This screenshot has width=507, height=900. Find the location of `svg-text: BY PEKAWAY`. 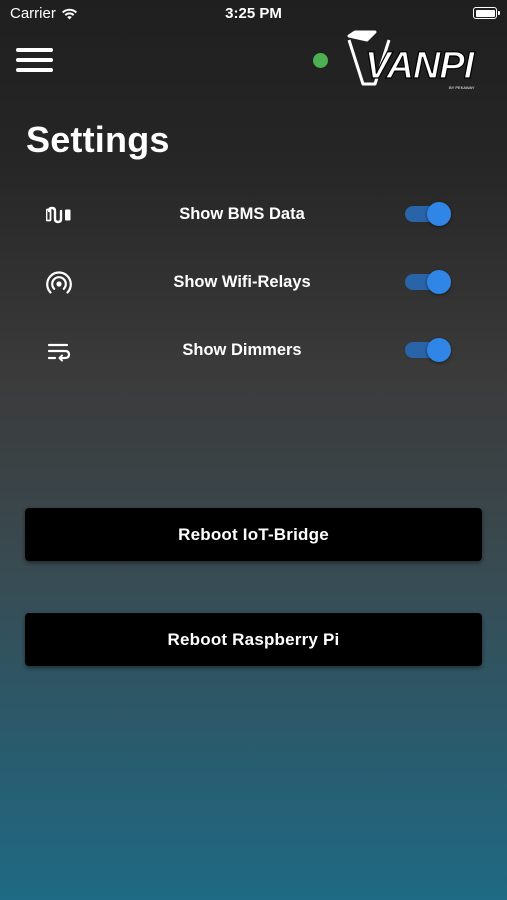

svg-text: BY PEKAWAY is located at coordinates (462, 87).